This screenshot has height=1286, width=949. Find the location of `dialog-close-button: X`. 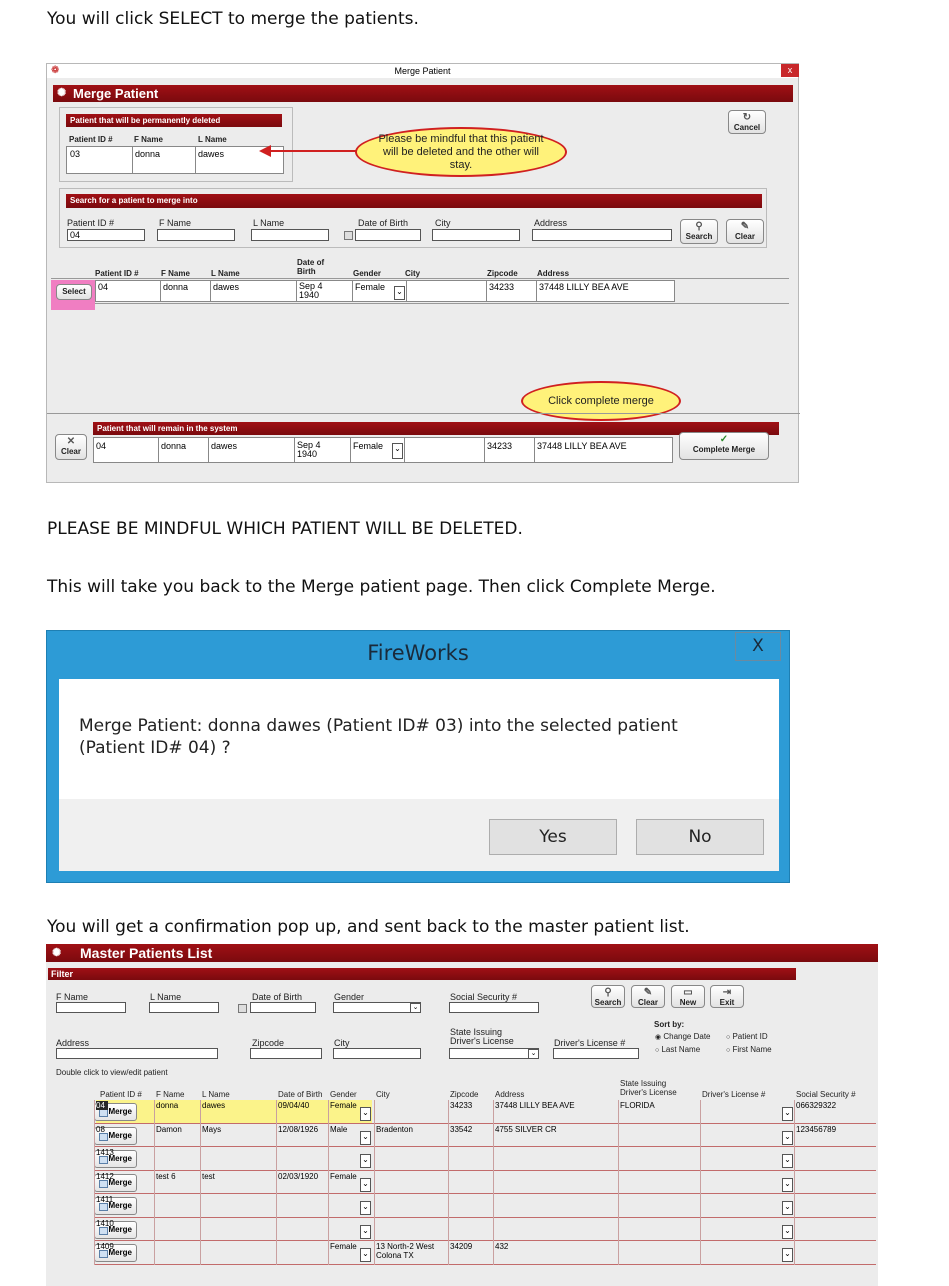

dialog-close-button: X is located at coordinates (758, 646).